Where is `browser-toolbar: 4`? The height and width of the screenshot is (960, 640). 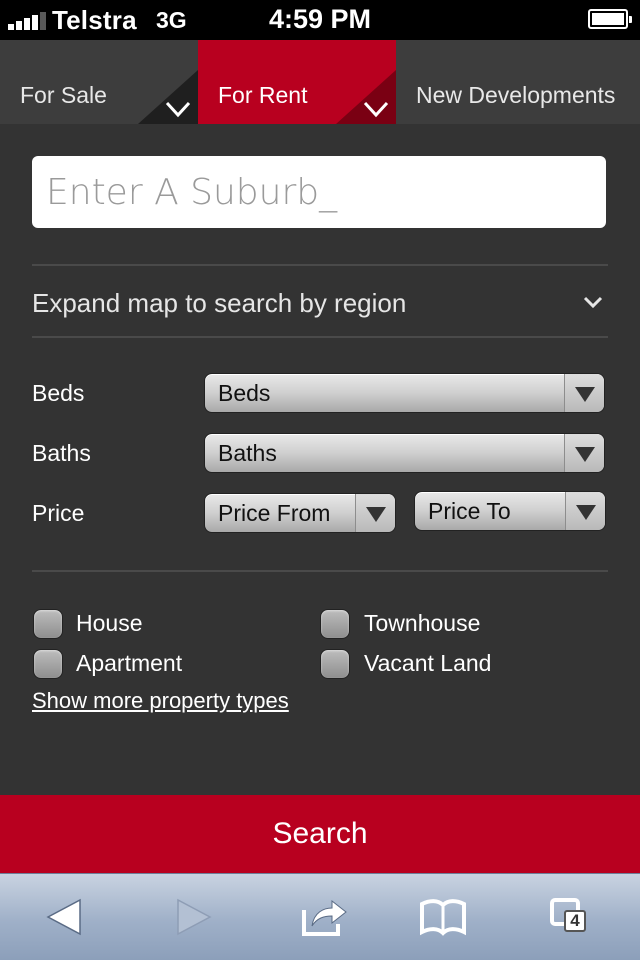
browser-toolbar: 4 is located at coordinates (320, 916).